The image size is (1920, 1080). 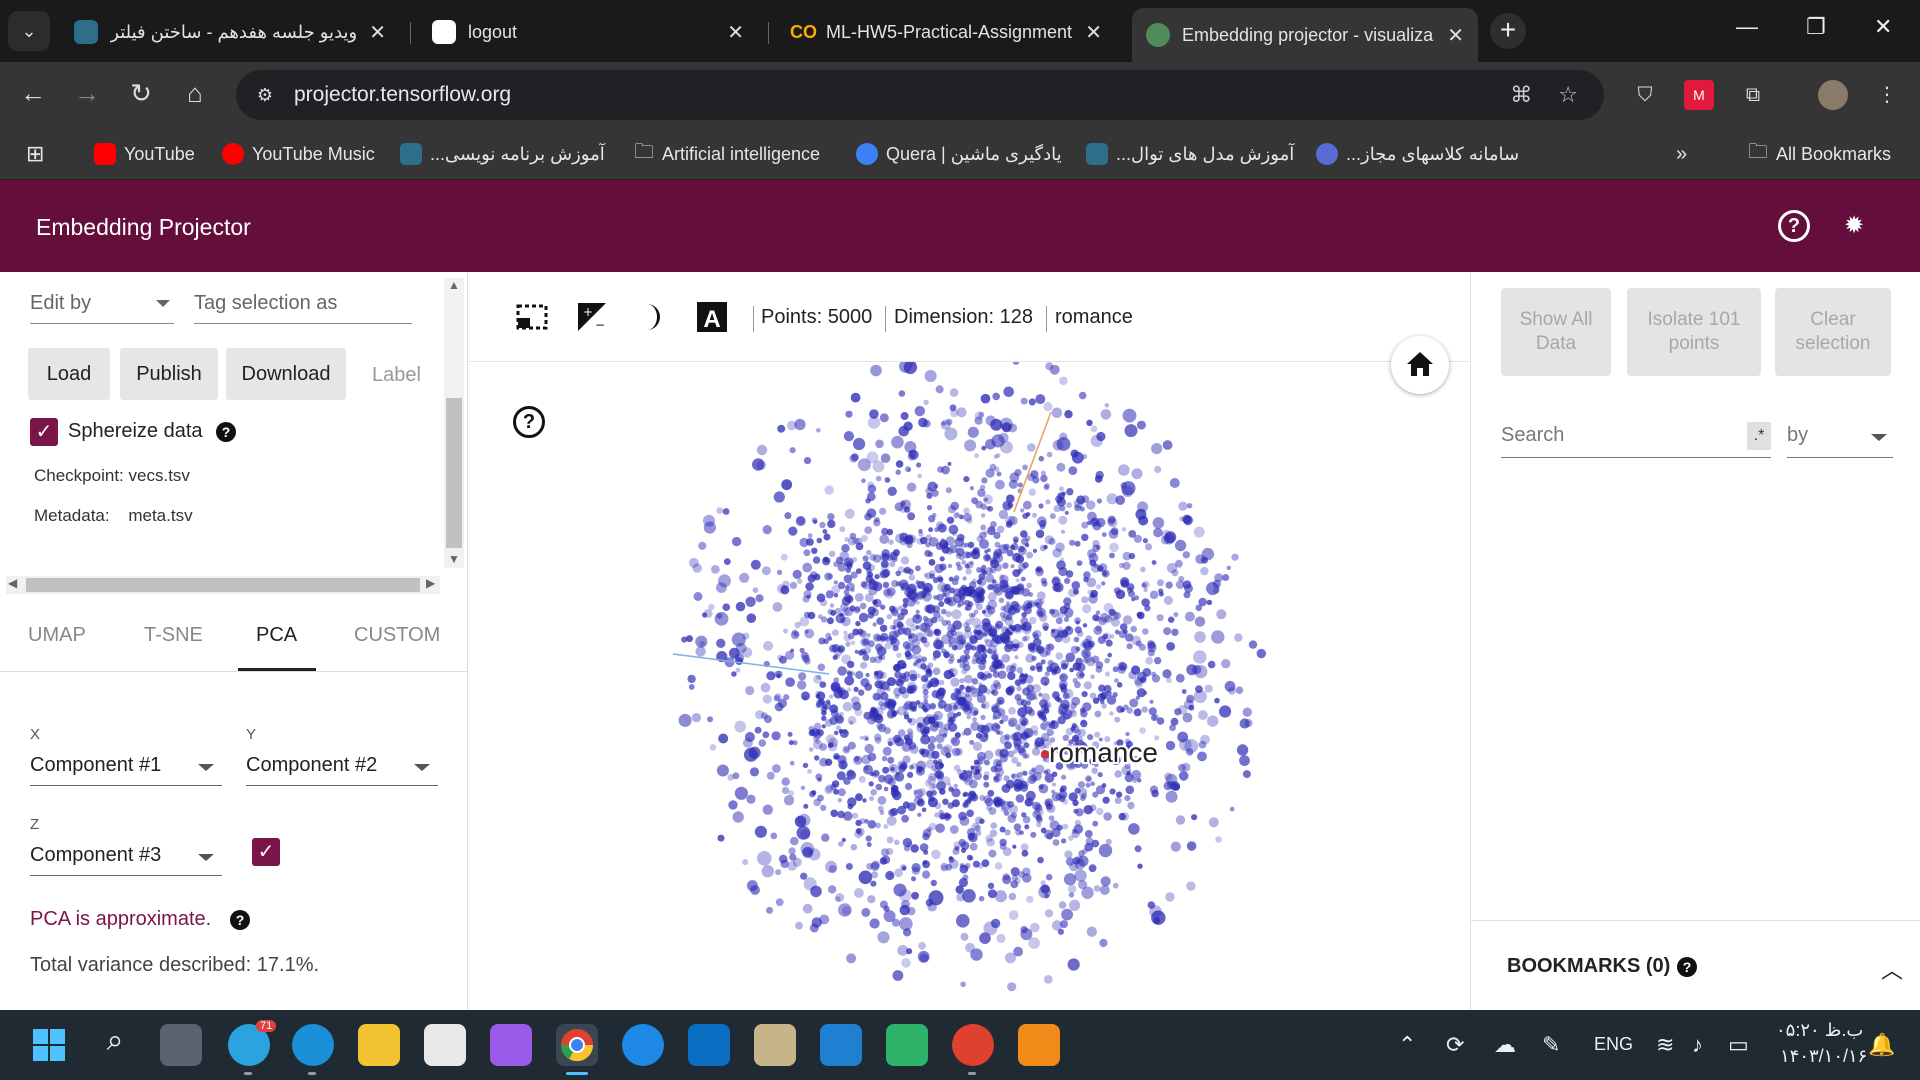 I want to click on all-bookmarks: 🗀 All Bookmarks, so click(x=1819, y=154).